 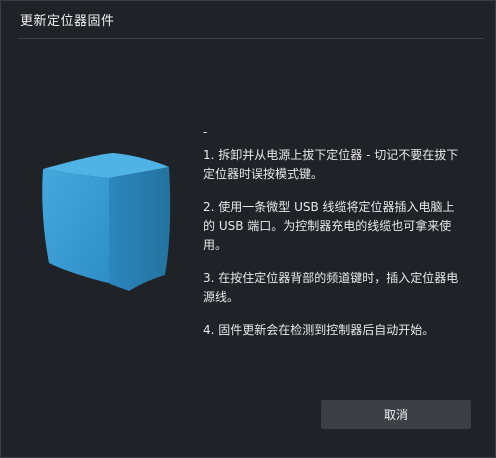 I want to click on instructions-lead: -, so click(x=205, y=132).